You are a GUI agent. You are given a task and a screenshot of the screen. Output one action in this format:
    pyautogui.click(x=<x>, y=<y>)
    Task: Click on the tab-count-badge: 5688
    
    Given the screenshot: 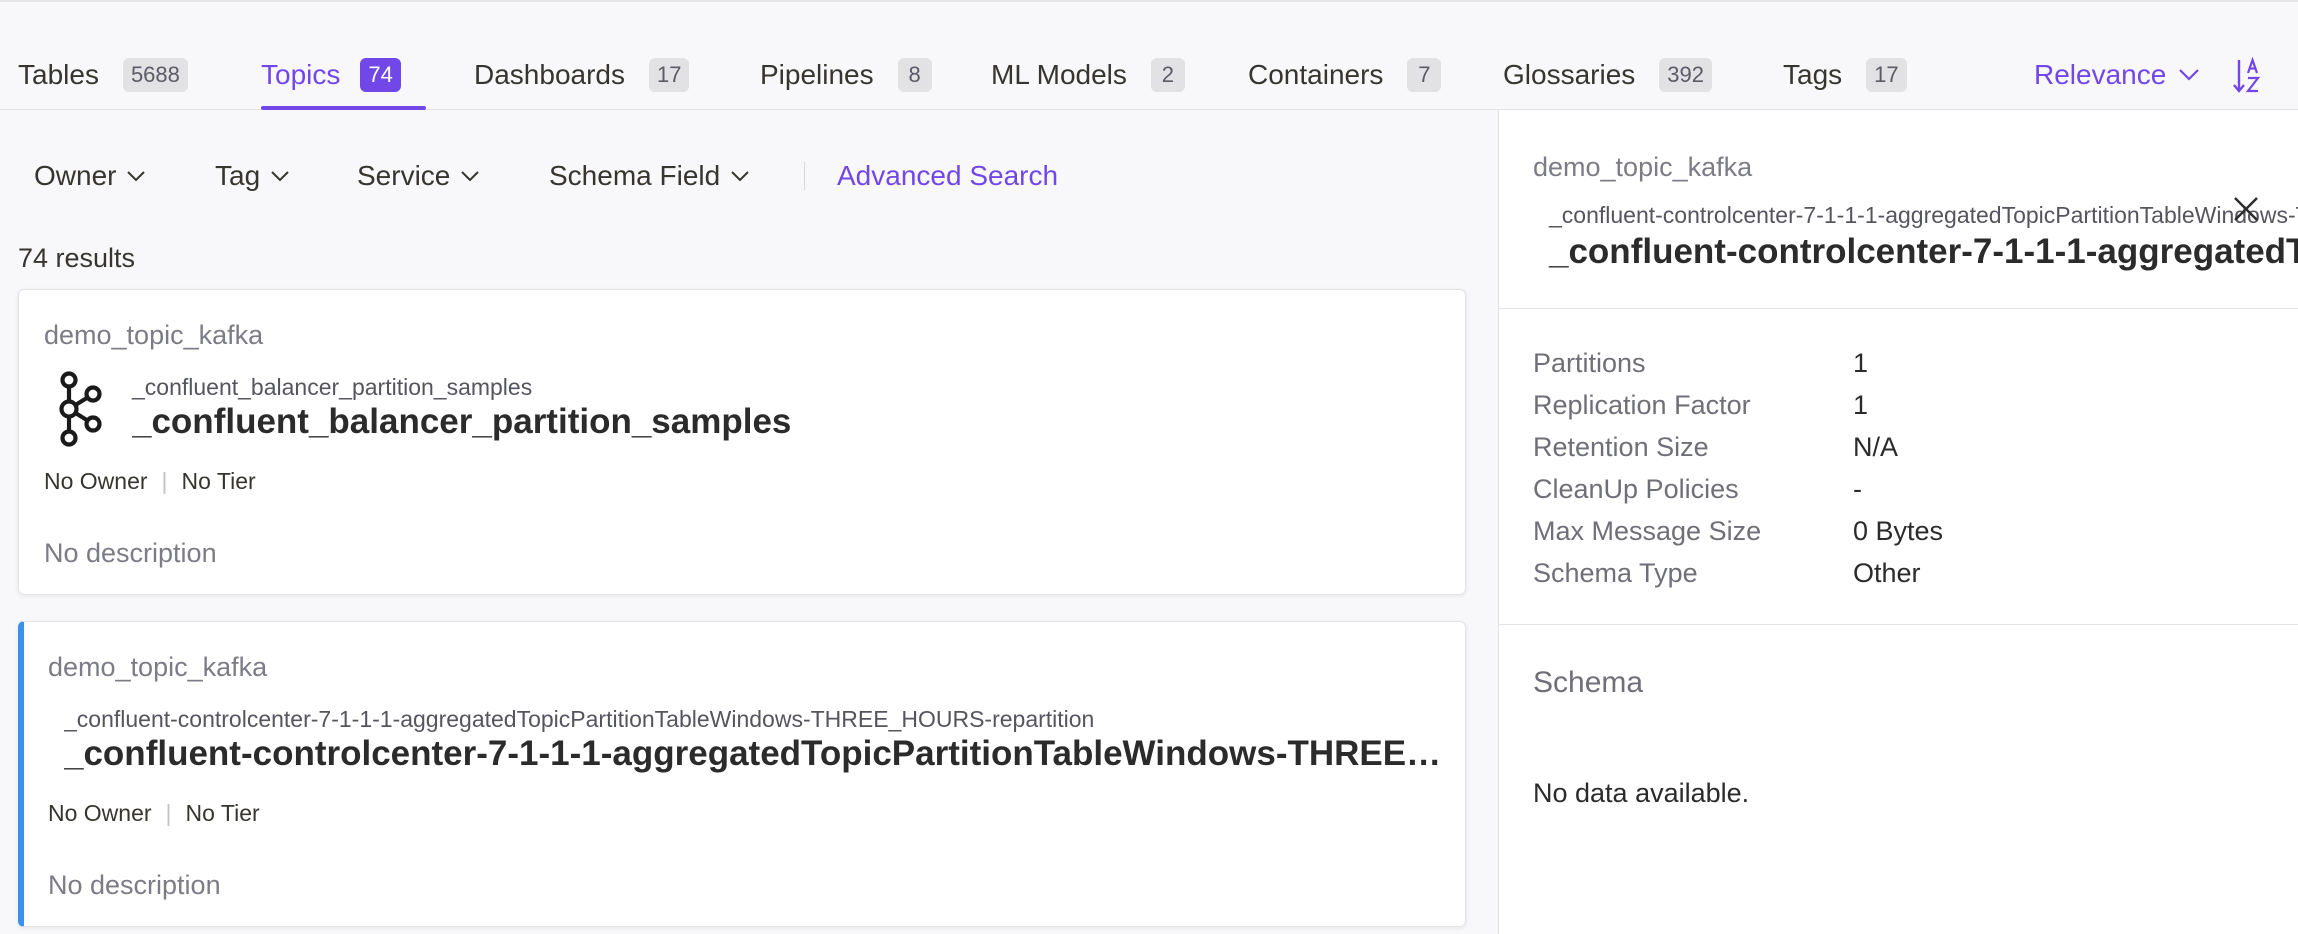 What is the action you would take?
    pyautogui.click(x=155, y=75)
    